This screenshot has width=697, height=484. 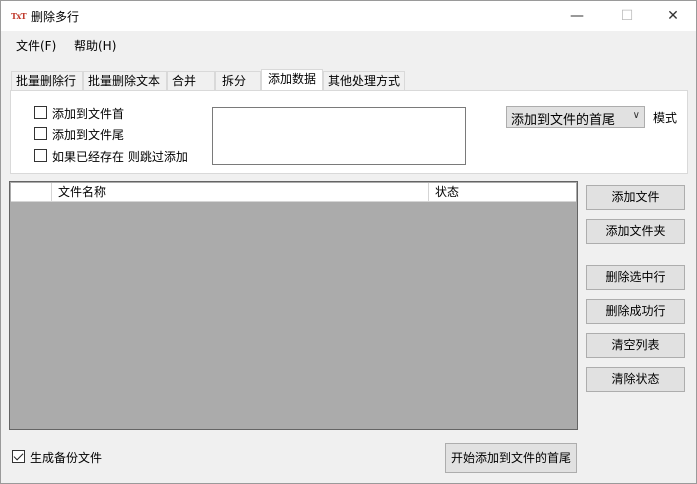 What do you see at coordinates (120, 157) in the screenshot?
I see `skip-if-exists-label: 如果已经存在 则跳过添加` at bounding box center [120, 157].